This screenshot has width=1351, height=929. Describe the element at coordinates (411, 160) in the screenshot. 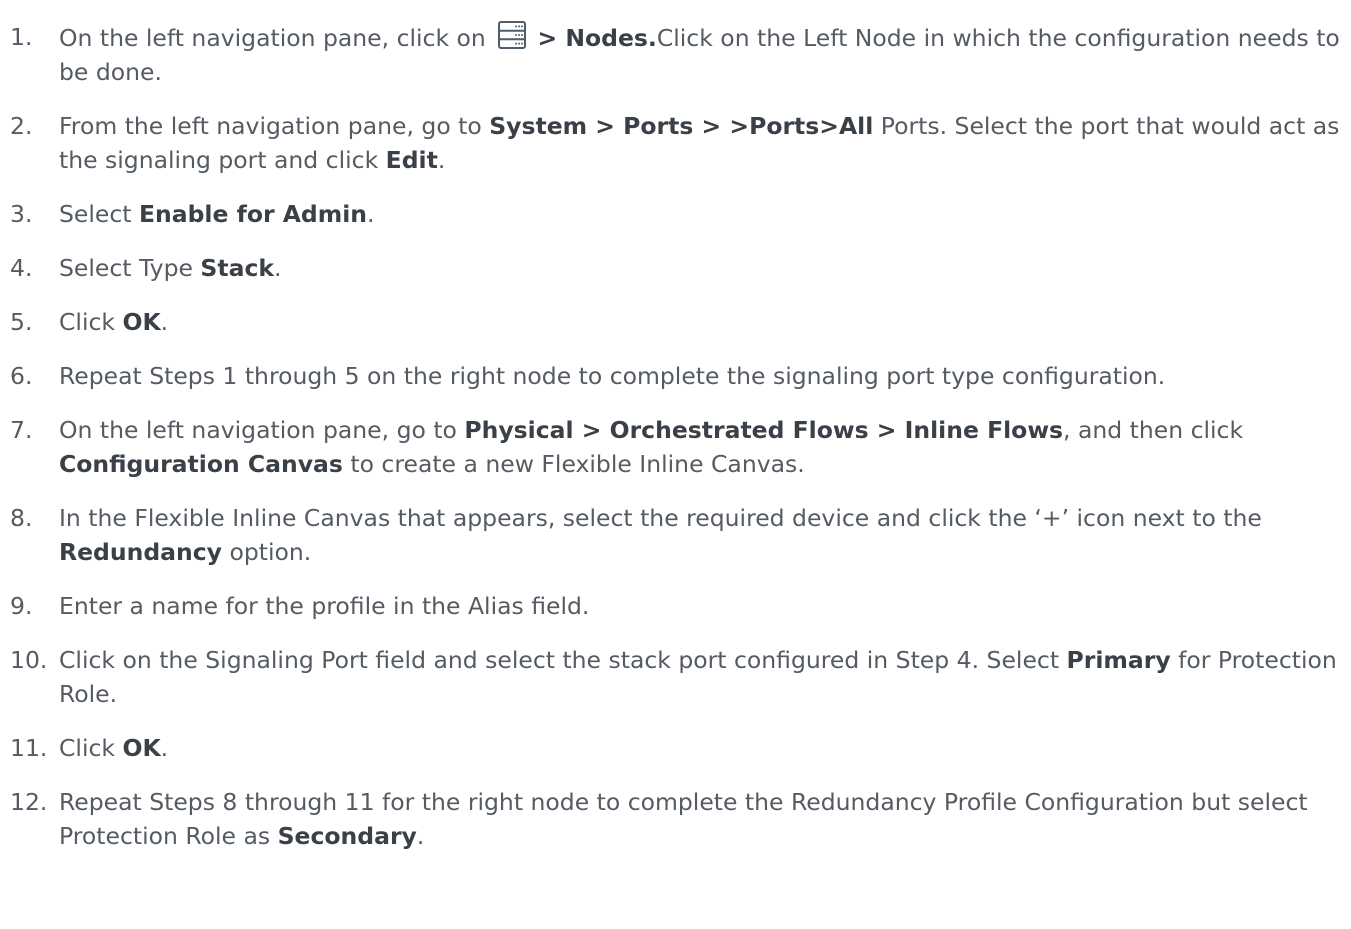

I see `bold-term: Edit` at that location.